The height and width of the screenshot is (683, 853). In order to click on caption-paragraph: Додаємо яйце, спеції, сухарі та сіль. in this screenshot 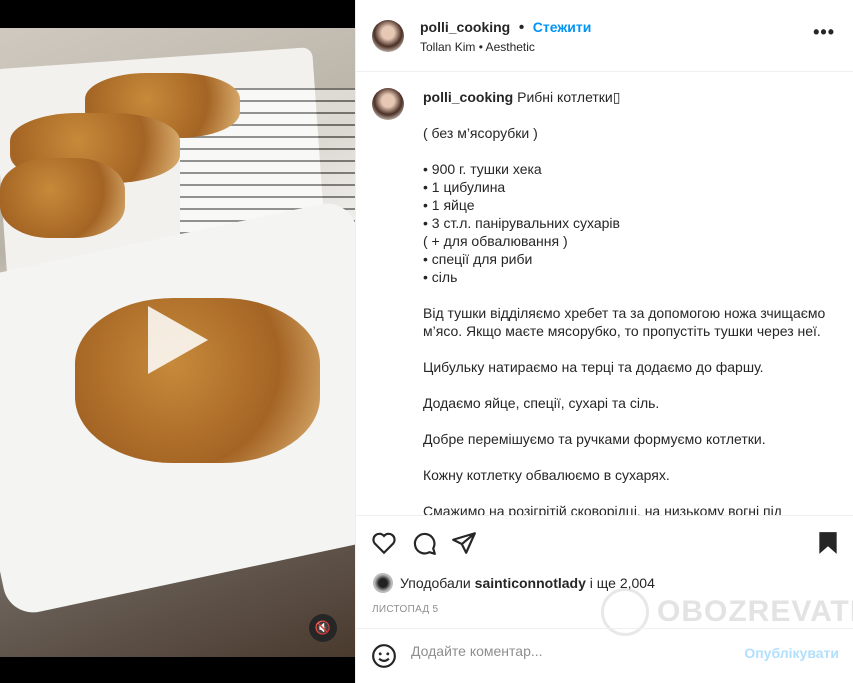, I will do `click(541, 403)`.